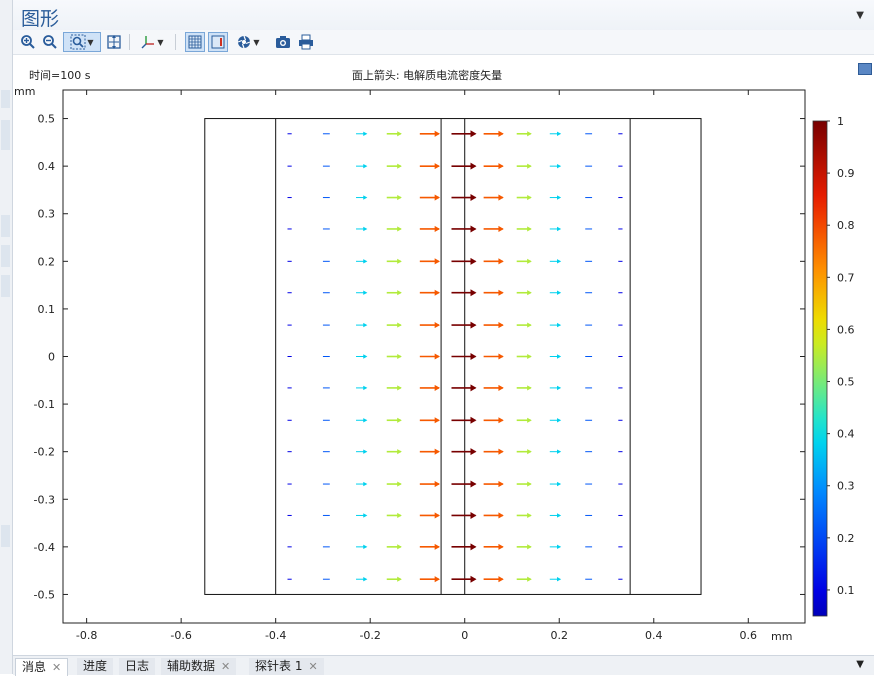 The width and height of the screenshot is (874, 676). What do you see at coordinates (60, 75) in the screenshot?
I see `time-label: 时间=100 s` at bounding box center [60, 75].